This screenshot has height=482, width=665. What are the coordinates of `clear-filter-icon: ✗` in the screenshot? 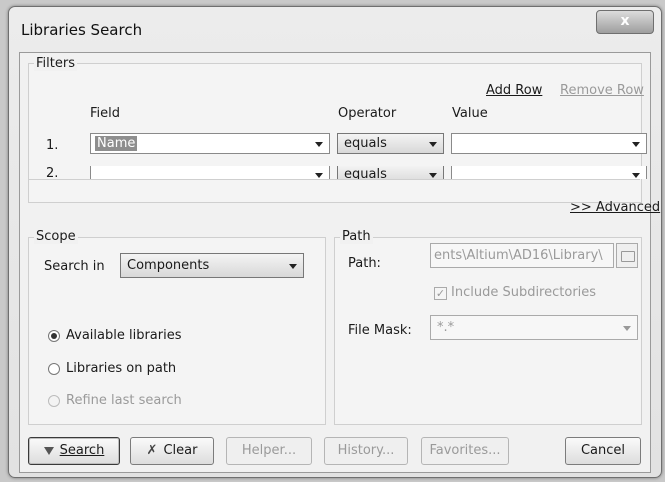 It's located at (152, 450).